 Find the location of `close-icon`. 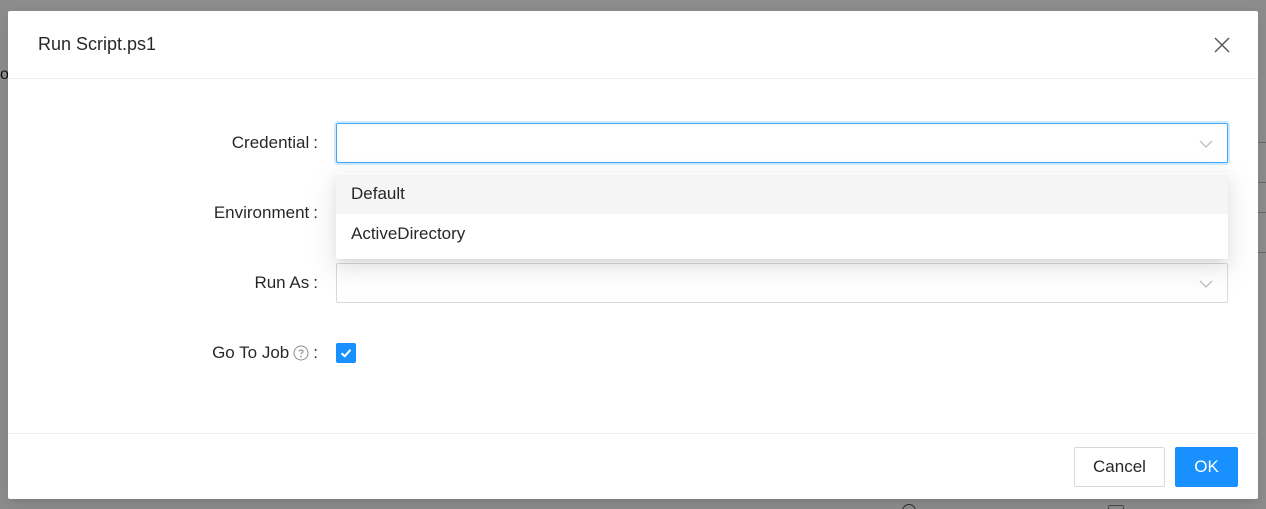

close-icon is located at coordinates (1222, 45).